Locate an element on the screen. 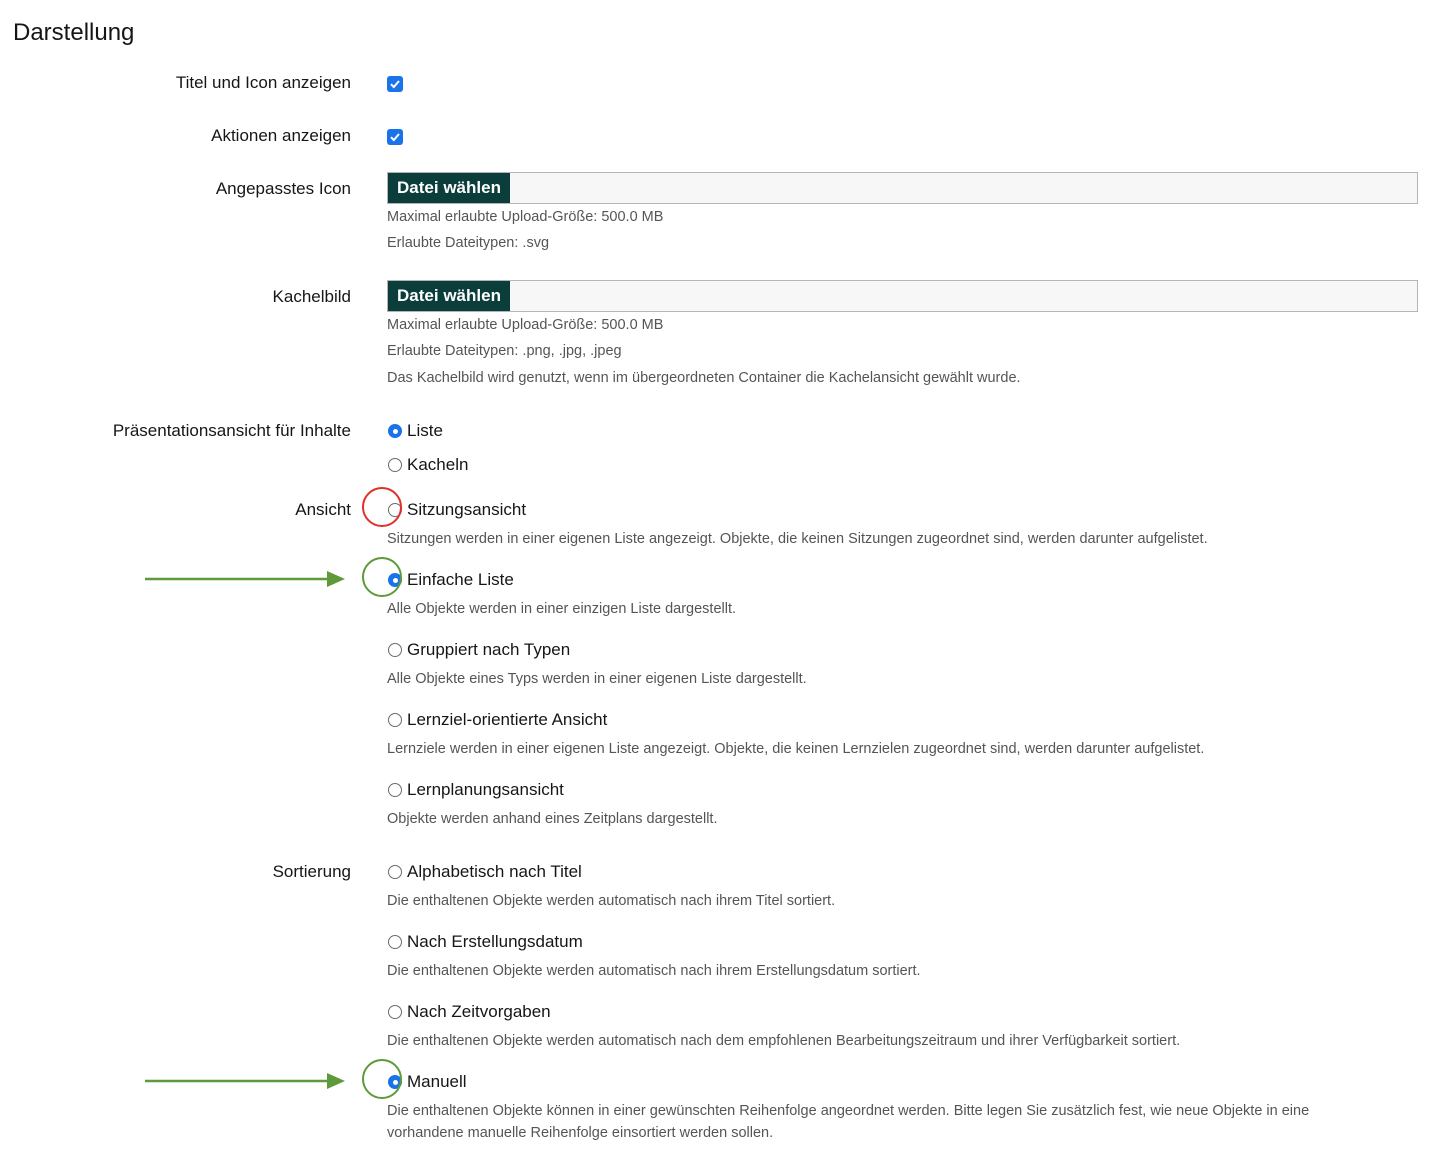  presentation-label: Präsentationsansicht für Inhalte is located at coordinates (231, 430).